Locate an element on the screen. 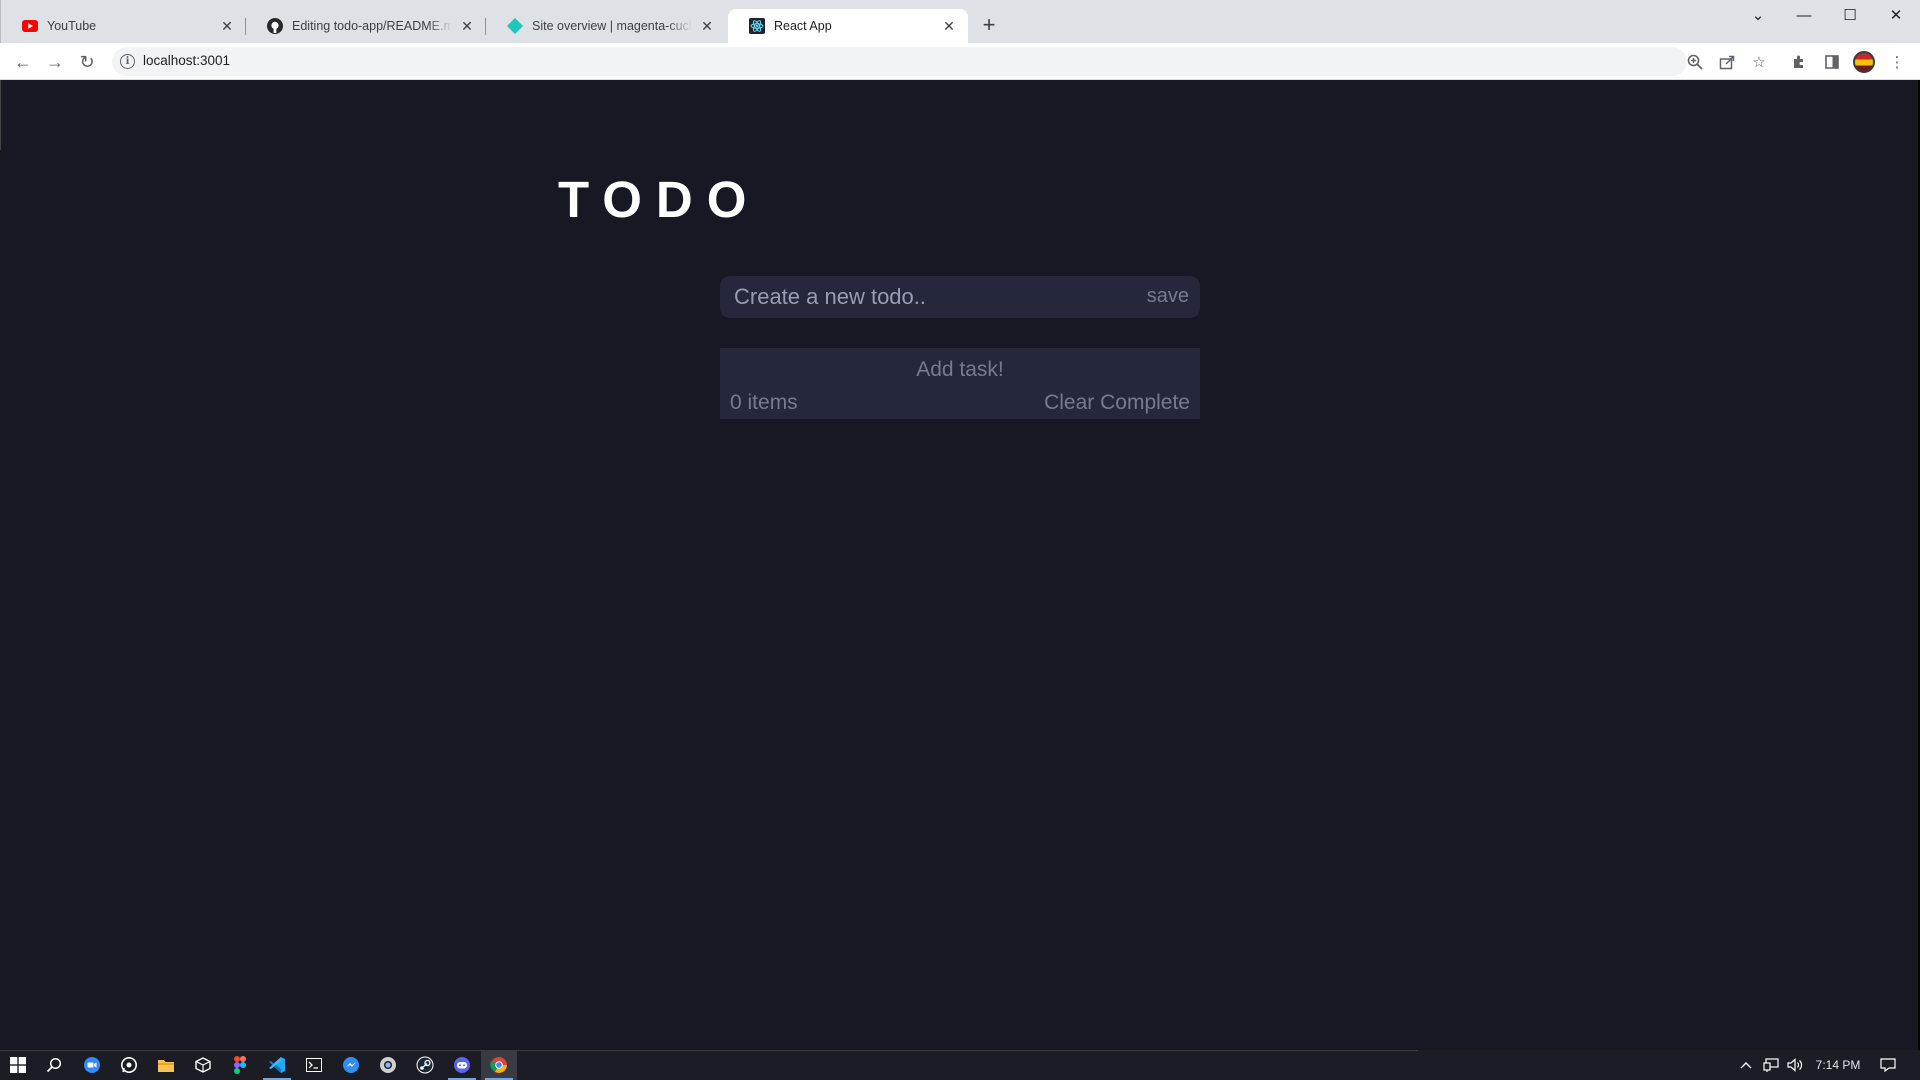 Image resolution: width=1920 pixels, height=1080 pixels. zoom-app-icon is located at coordinates (92, 1065).